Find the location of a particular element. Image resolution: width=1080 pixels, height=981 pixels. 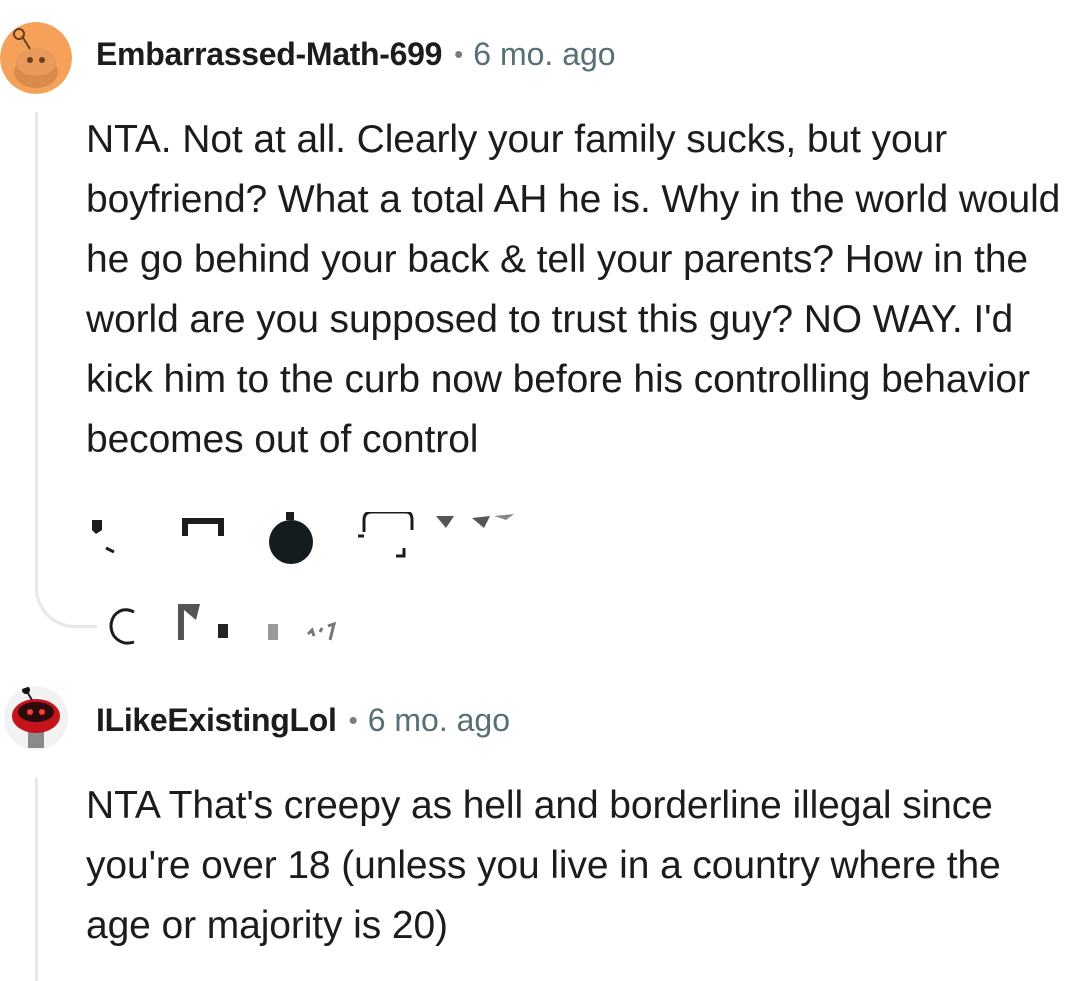

reply-label-icon is located at coordinates (257, 622).